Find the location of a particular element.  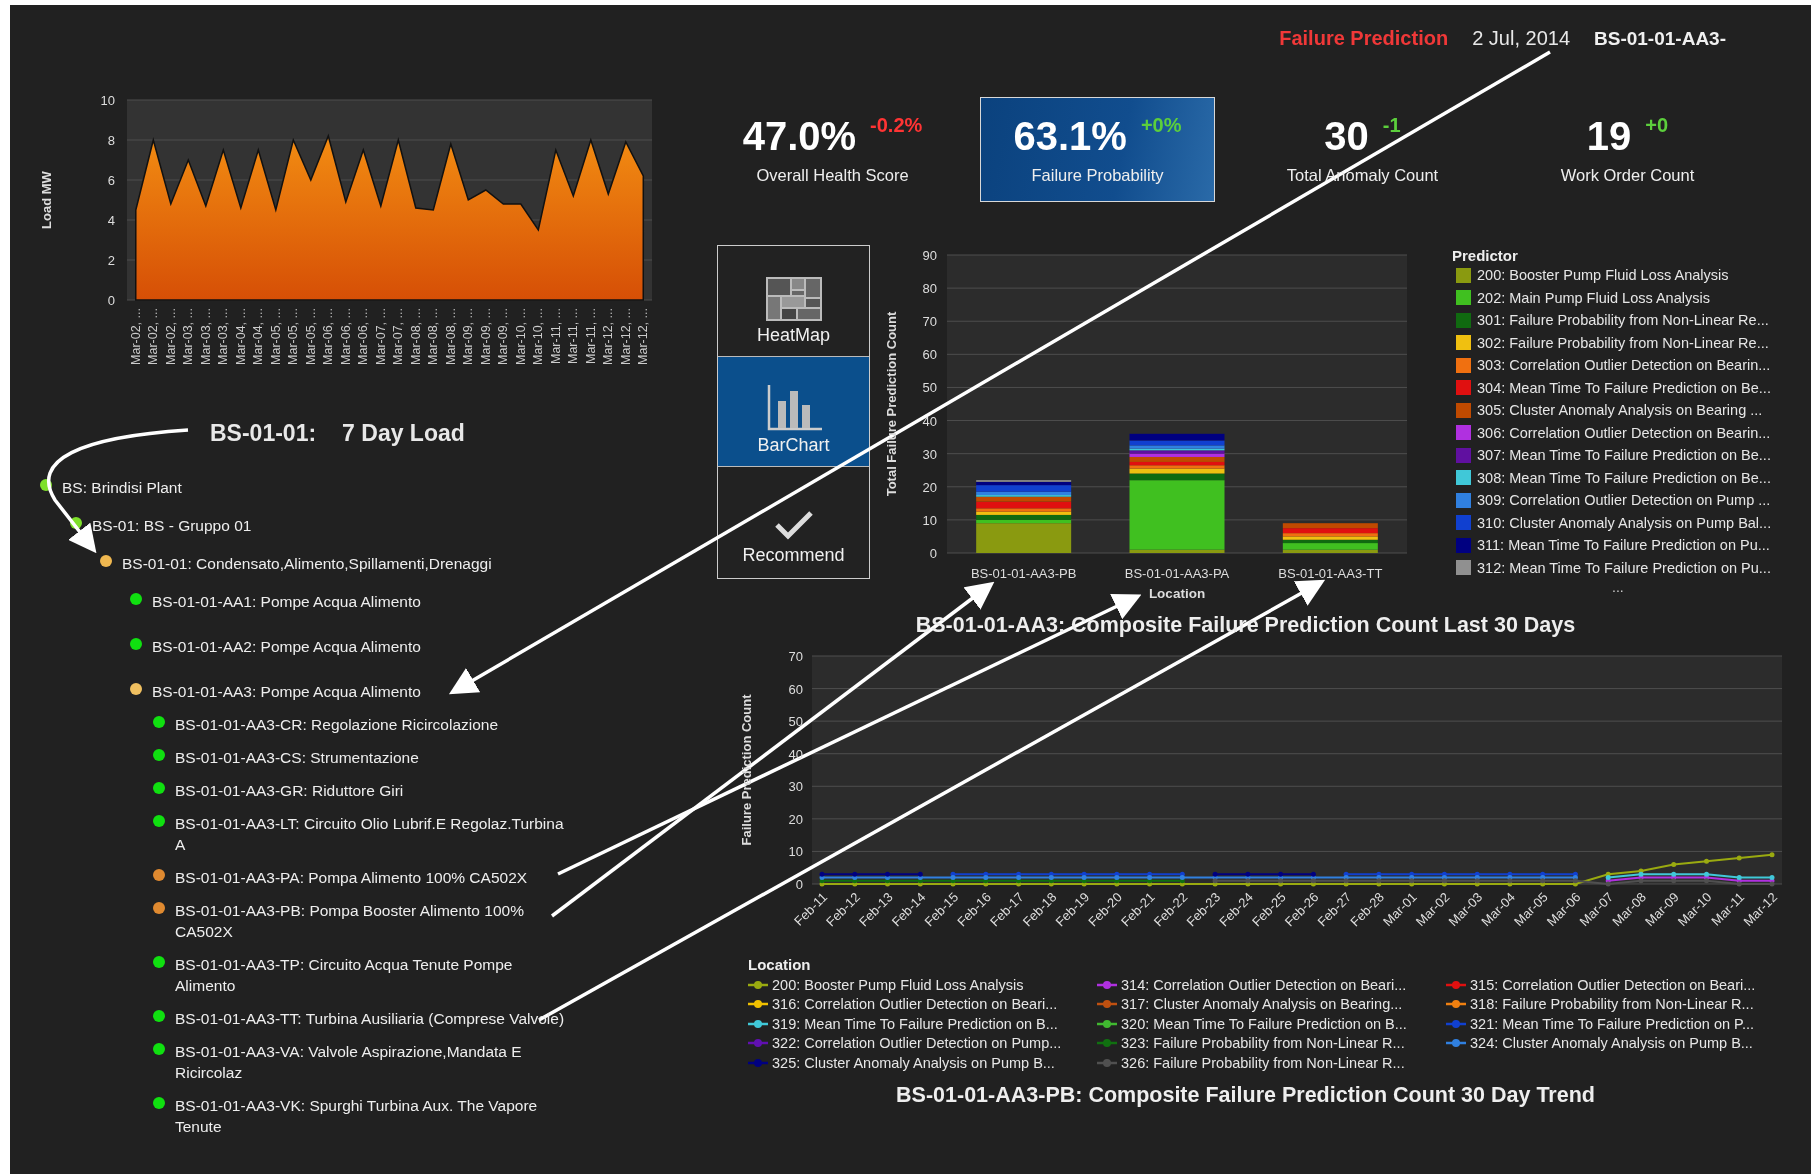

checkmark-icon is located at coordinates (793, 525).